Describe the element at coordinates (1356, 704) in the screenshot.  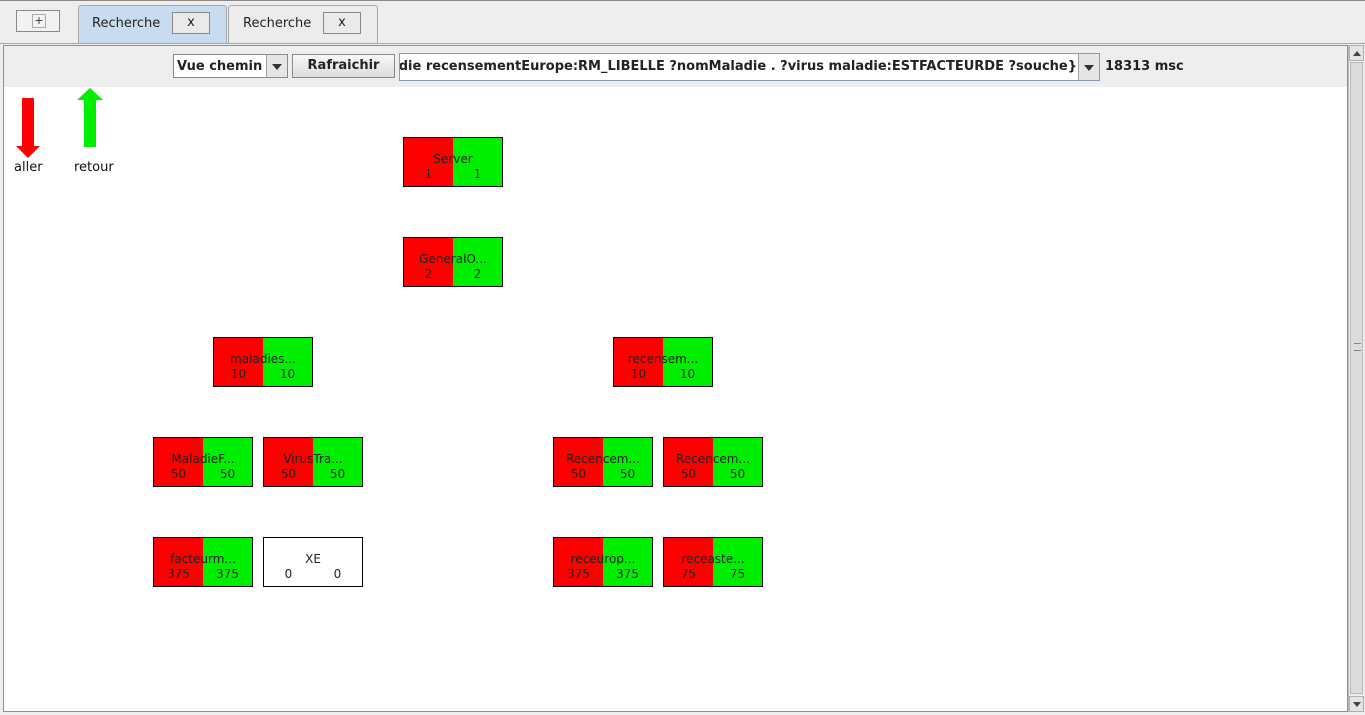
I see `scroll-down-icon` at that location.